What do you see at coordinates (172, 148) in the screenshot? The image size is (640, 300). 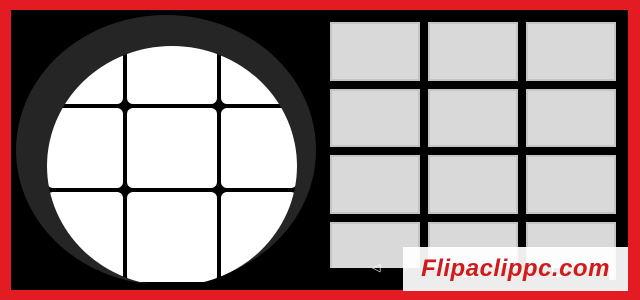 I see `circle-cell-center` at bounding box center [172, 148].